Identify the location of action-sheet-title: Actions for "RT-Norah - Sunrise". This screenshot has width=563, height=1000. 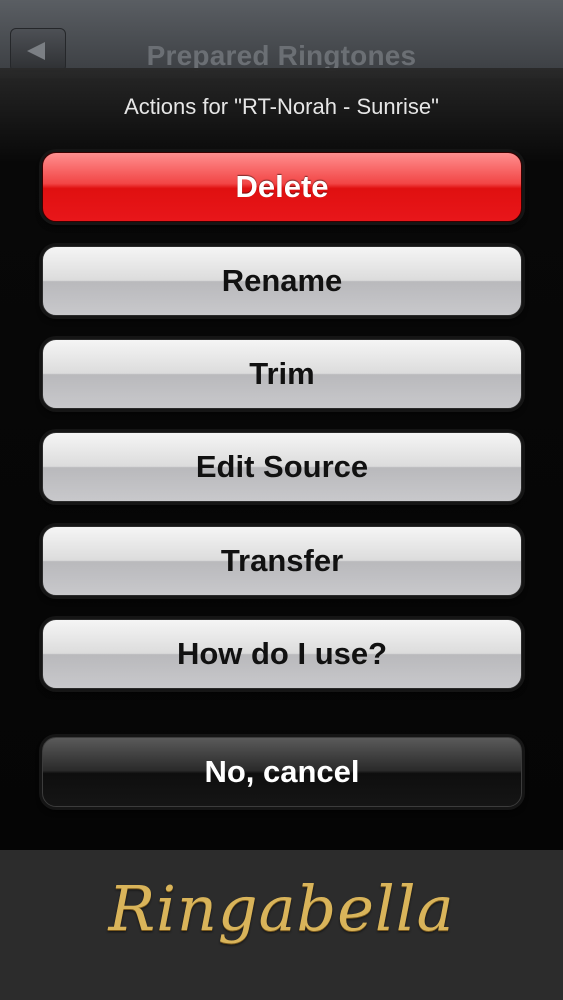
(281, 106).